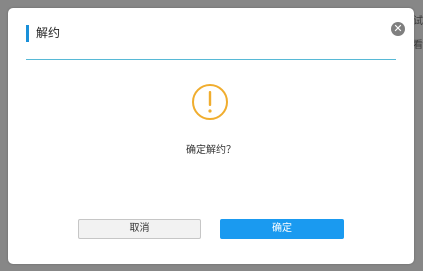 This screenshot has width=423, height=271. Describe the element at coordinates (282, 229) in the screenshot. I see `confirm-button: 确定` at that location.